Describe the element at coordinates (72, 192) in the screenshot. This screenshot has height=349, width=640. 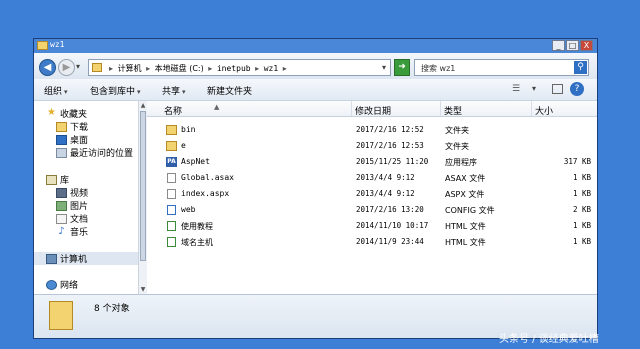
I see `sidebar-item-videos: 视频` at that location.